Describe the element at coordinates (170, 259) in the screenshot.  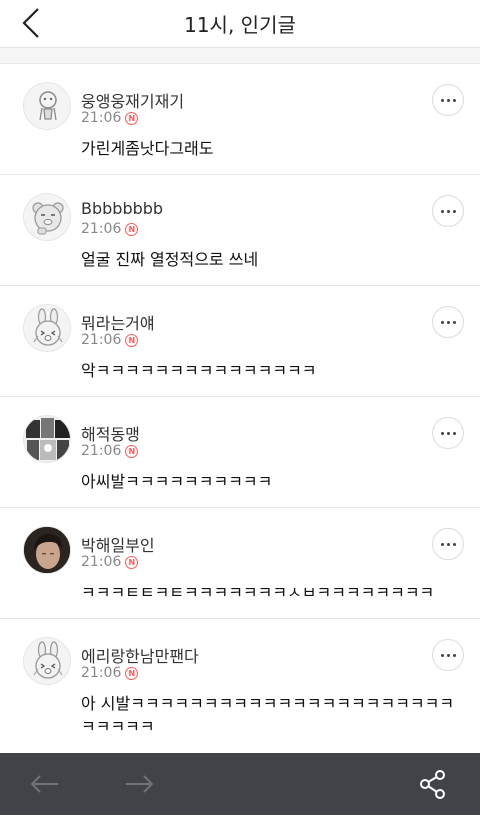
I see `comment-text: 얼굴 진짜 열정적으로 쓰네` at that location.